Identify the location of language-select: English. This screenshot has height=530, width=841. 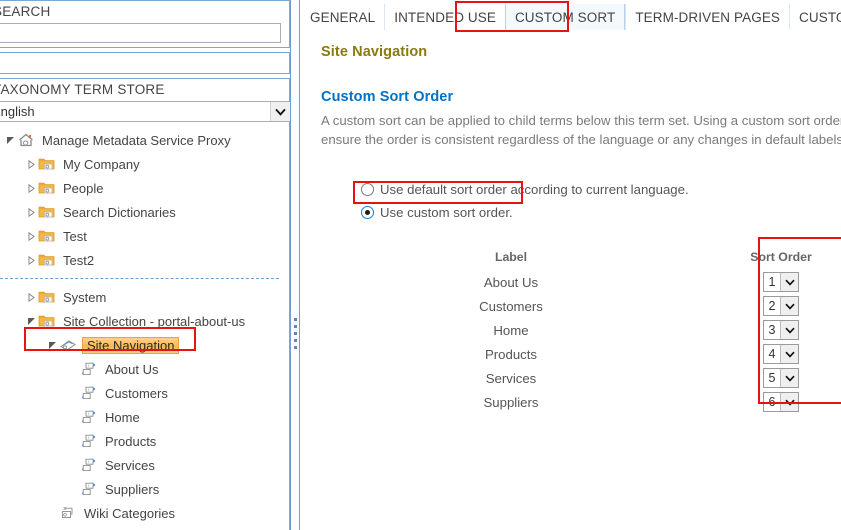
(145, 111).